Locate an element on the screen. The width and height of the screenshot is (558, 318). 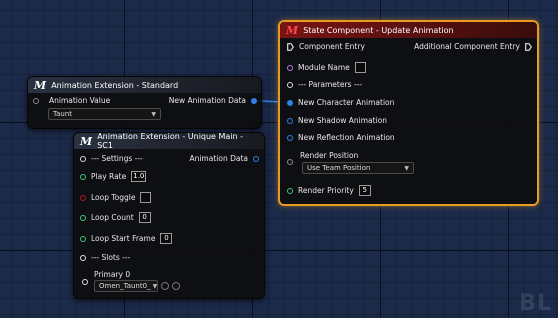
loop-start-frame-input: 0 is located at coordinates (166, 238).